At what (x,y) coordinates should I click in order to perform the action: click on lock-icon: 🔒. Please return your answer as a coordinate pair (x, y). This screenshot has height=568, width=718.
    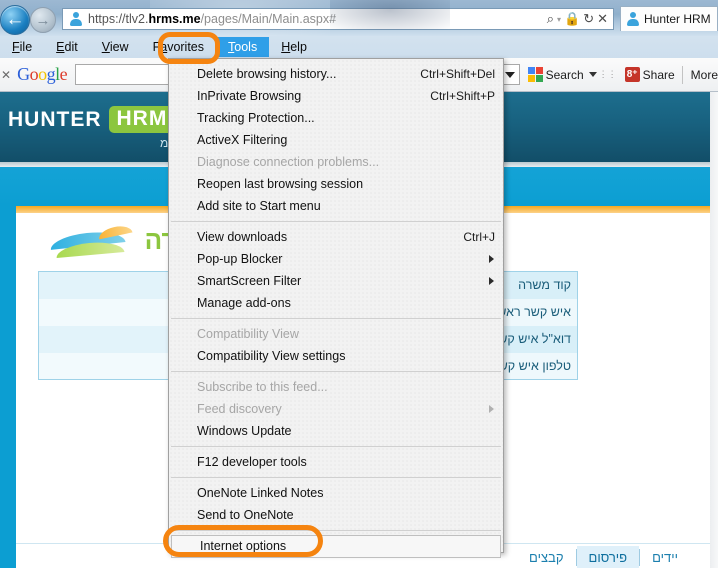
    Looking at the image, I should click on (572, 19).